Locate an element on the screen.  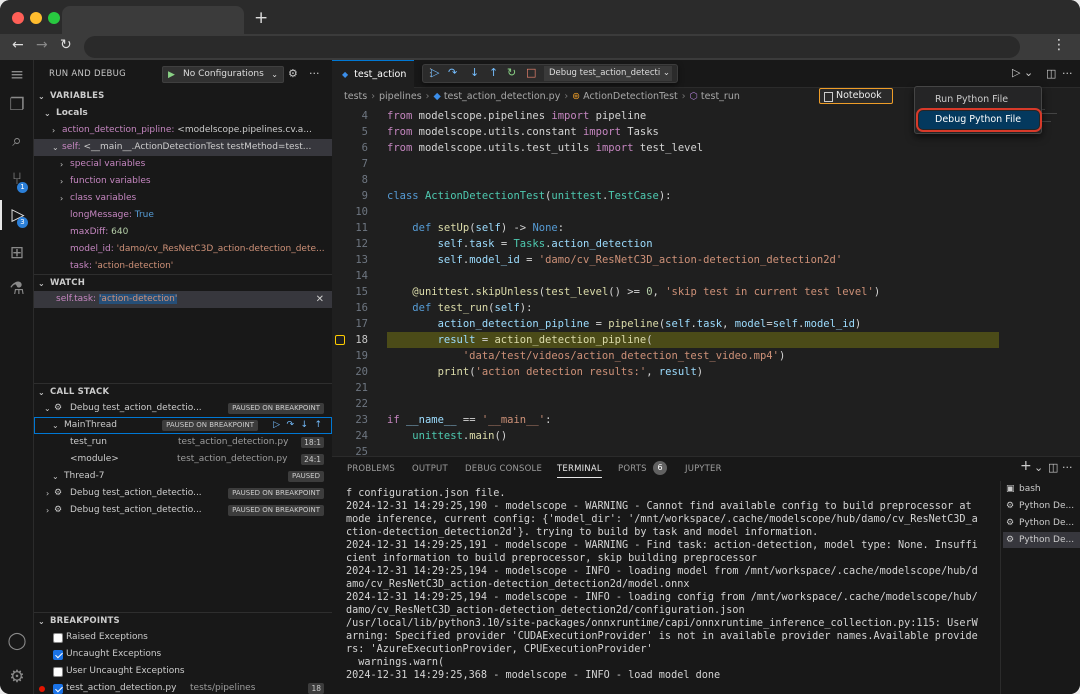
tab-jupyter: JUPYTER is located at coordinates (703, 469).